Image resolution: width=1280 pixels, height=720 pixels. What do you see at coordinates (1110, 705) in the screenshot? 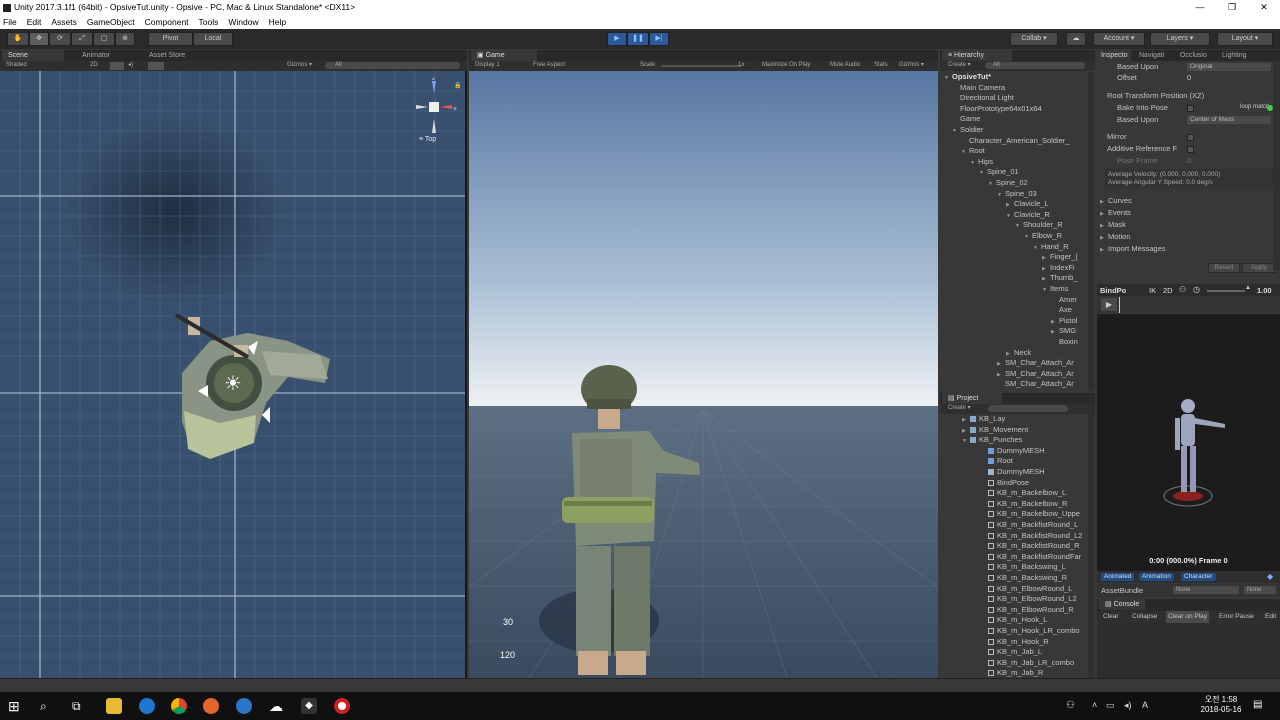
I see `network-icon: ▭` at bounding box center [1110, 705].